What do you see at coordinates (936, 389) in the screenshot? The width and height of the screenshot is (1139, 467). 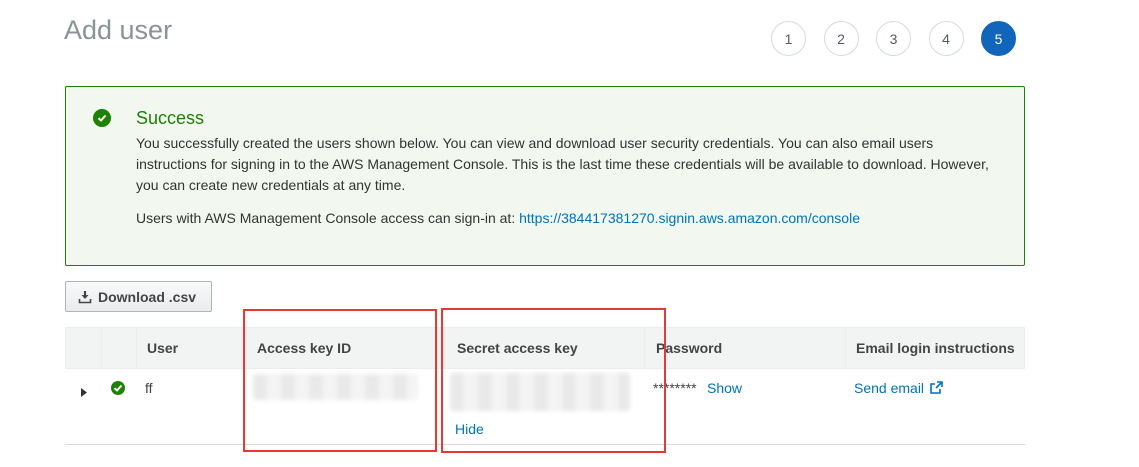 I see `external-link-icon` at bounding box center [936, 389].